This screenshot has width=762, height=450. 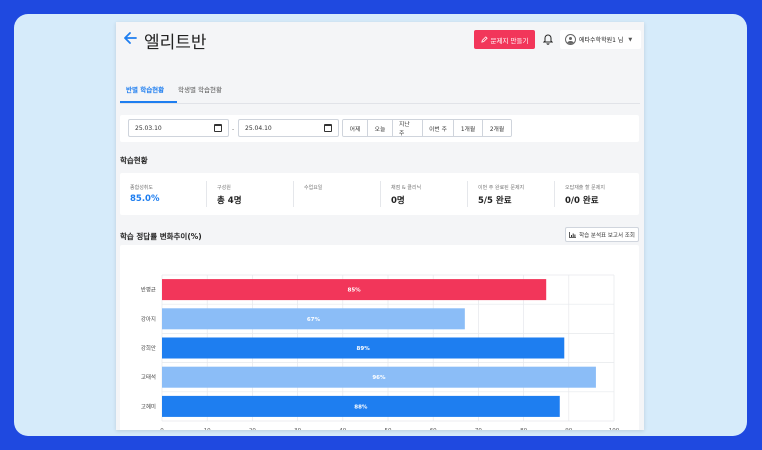 I want to click on y-category-label: 강아지, so click(x=148, y=319).